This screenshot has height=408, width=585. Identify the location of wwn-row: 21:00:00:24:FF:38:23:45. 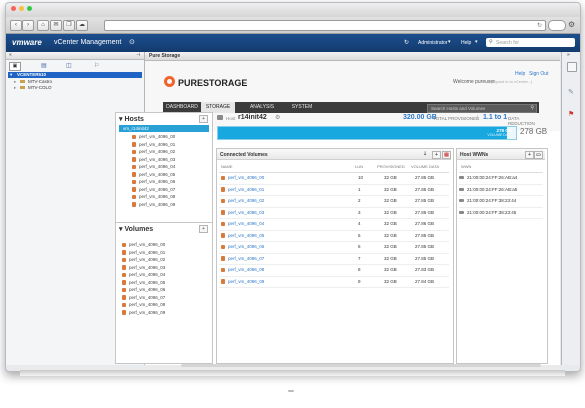
(501, 213).